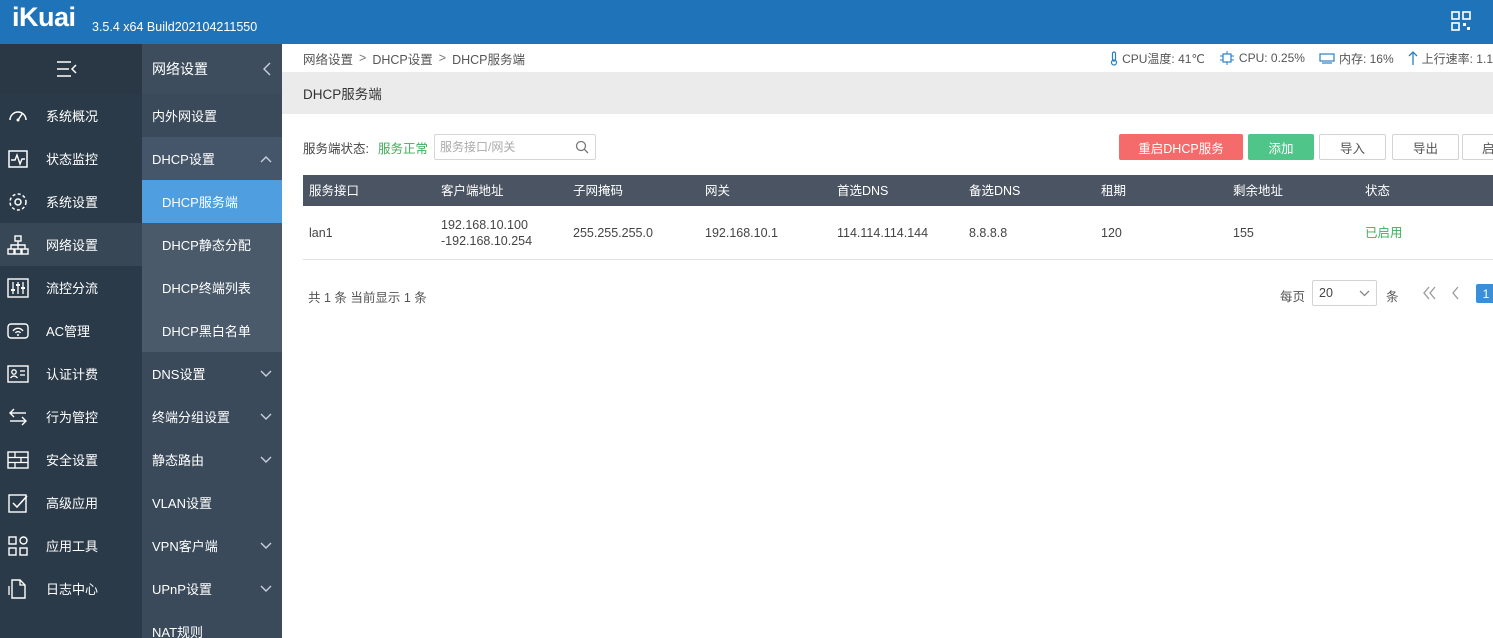 The height and width of the screenshot is (638, 1493). Describe the element at coordinates (633, 191) in the screenshot. I see `column-header: 子网掩码` at that location.